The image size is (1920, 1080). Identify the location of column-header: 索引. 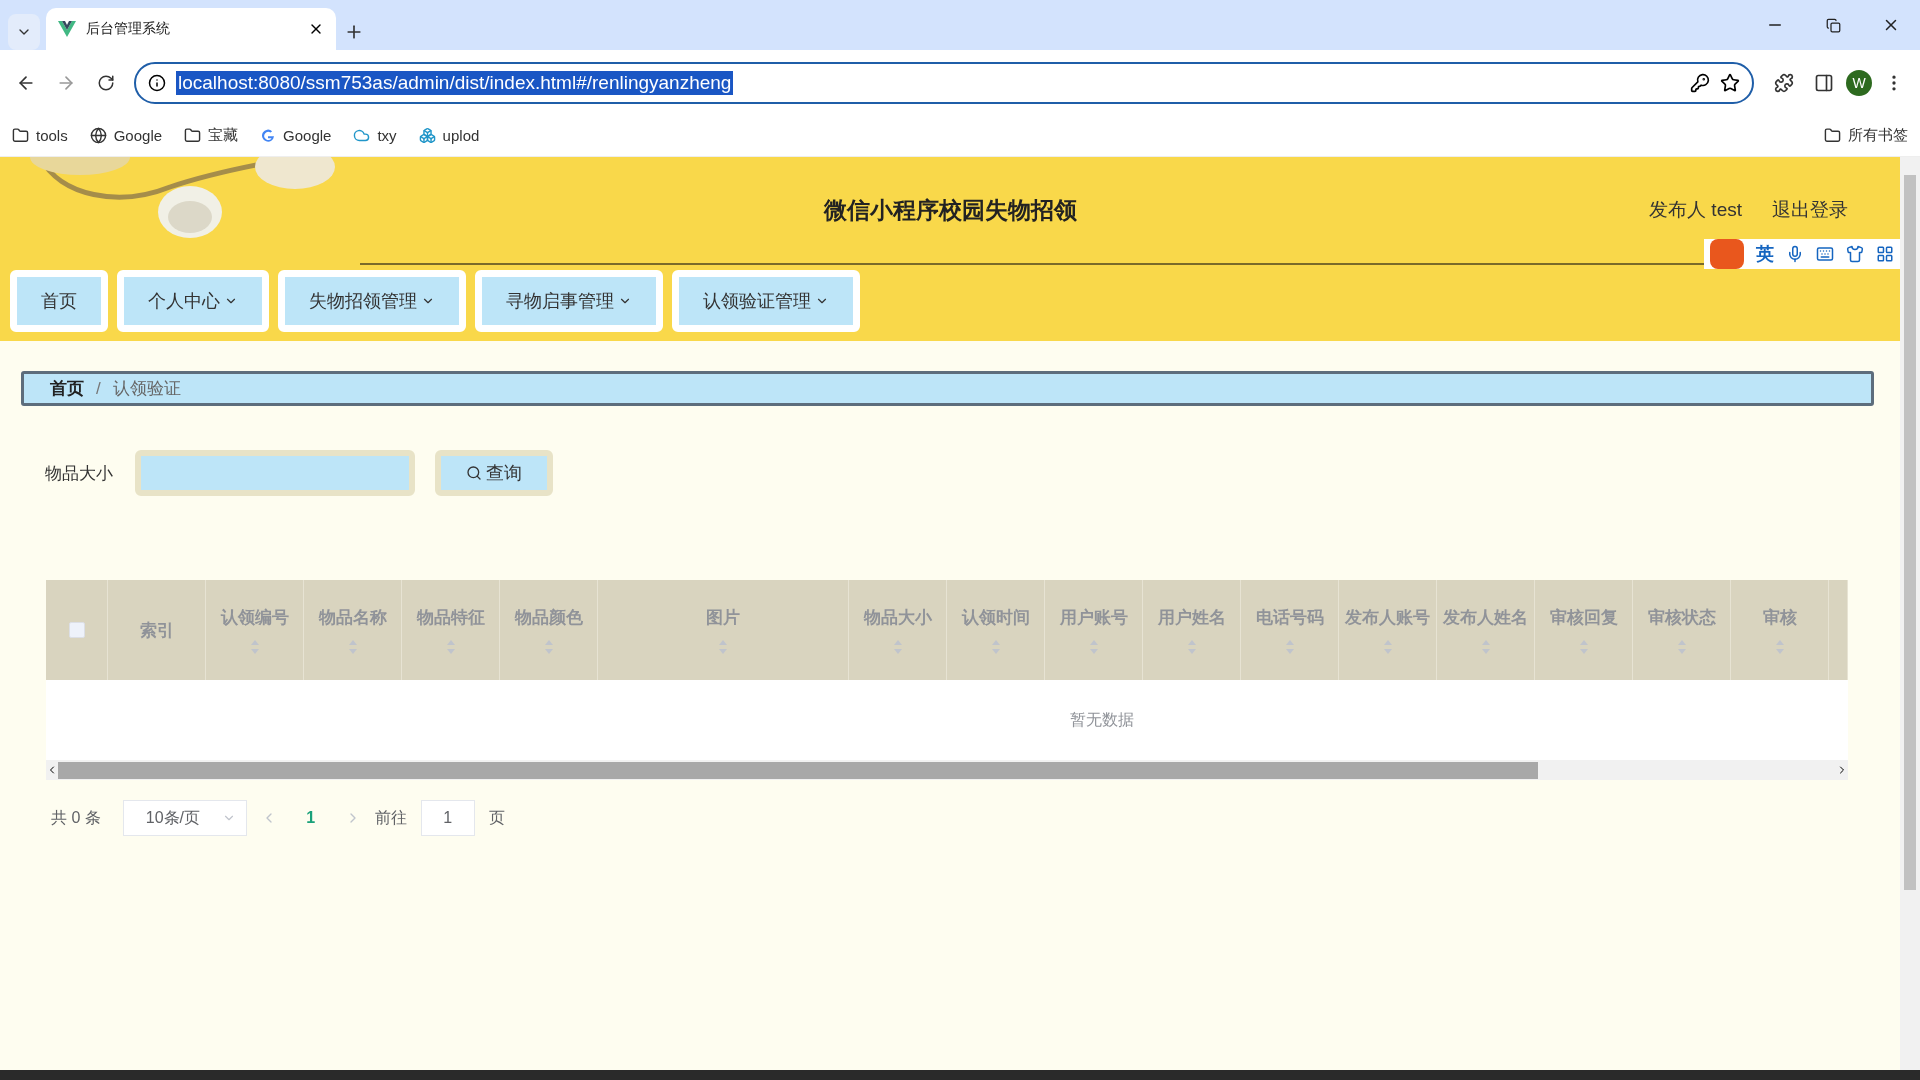
(157, 630).